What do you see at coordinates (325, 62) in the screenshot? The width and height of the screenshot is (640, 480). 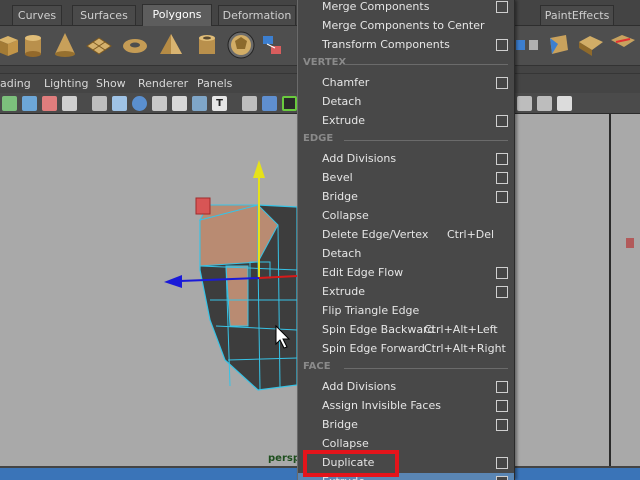 I see `menu-section-title: VERTEX` at bounding box center [325, 62].